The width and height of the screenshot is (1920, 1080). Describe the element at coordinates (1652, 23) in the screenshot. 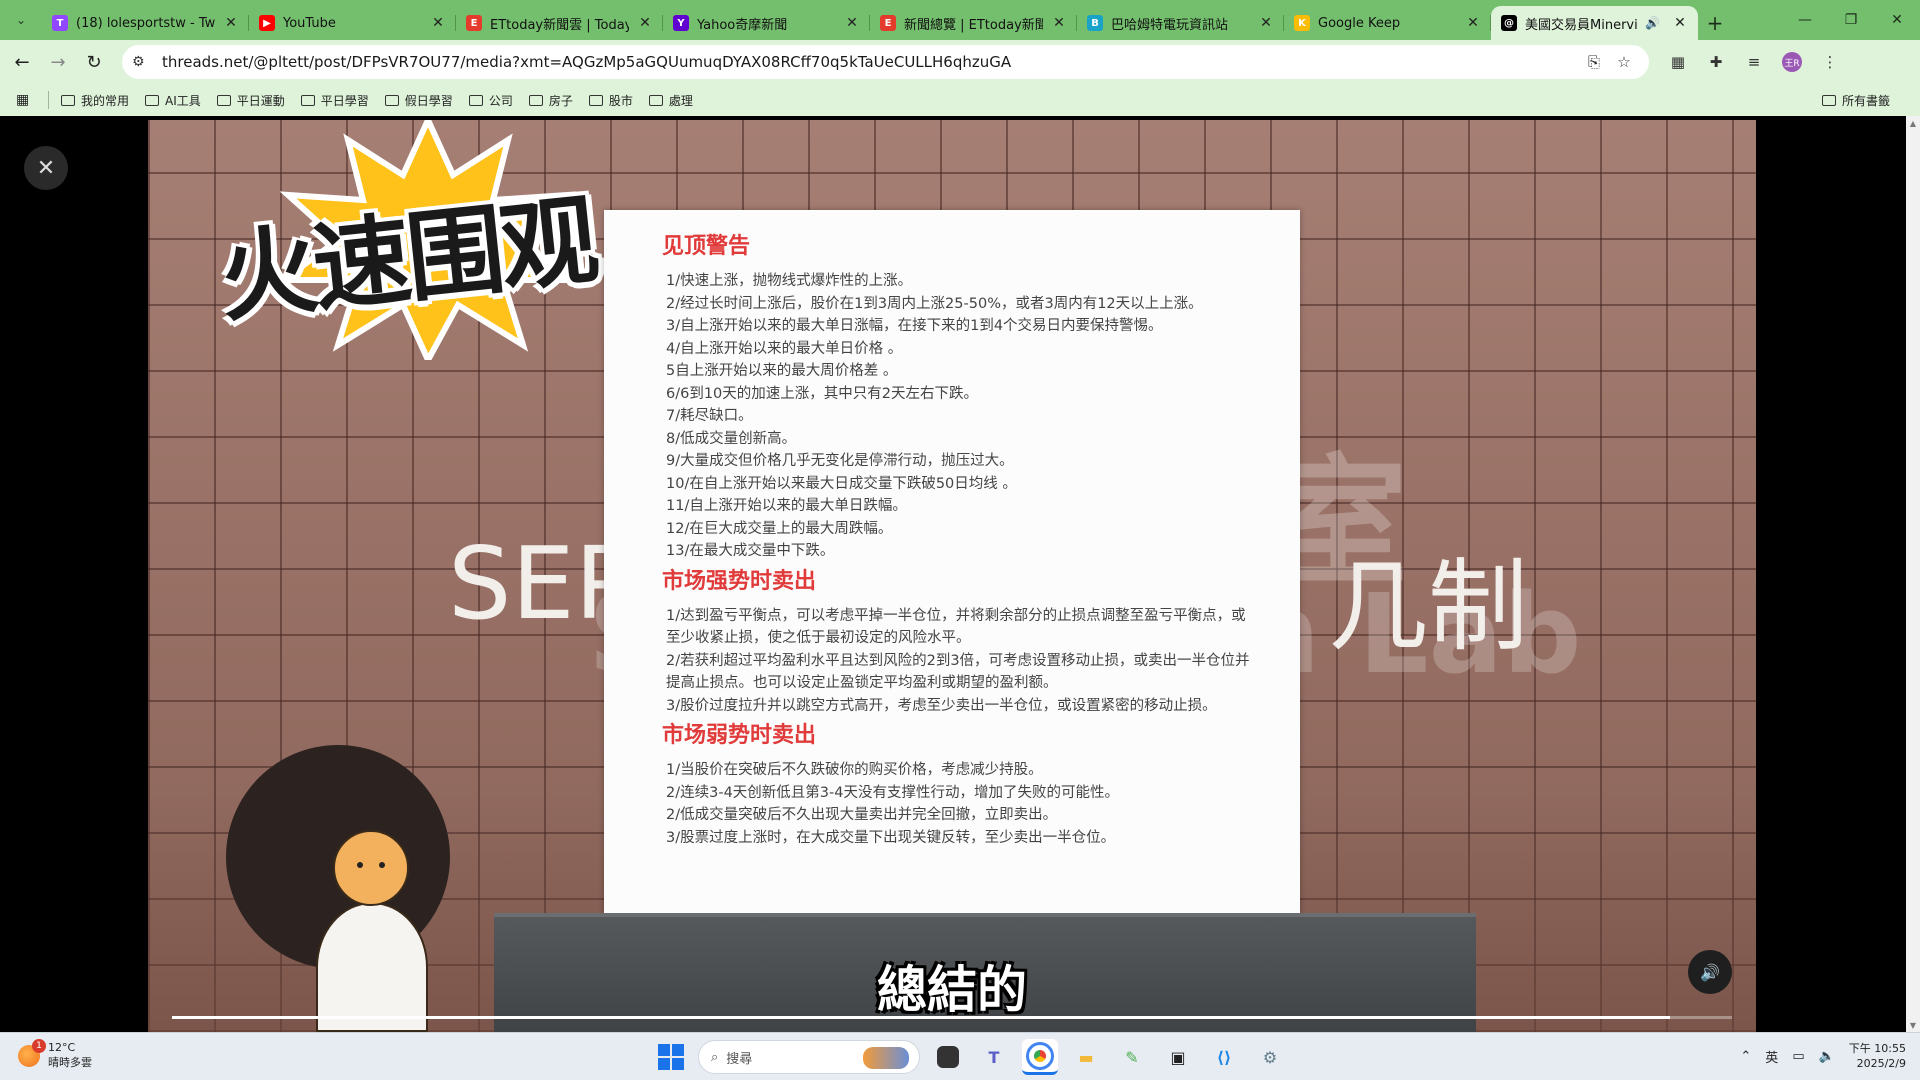

I see `audio-playing-icon: 🔊` at that location.